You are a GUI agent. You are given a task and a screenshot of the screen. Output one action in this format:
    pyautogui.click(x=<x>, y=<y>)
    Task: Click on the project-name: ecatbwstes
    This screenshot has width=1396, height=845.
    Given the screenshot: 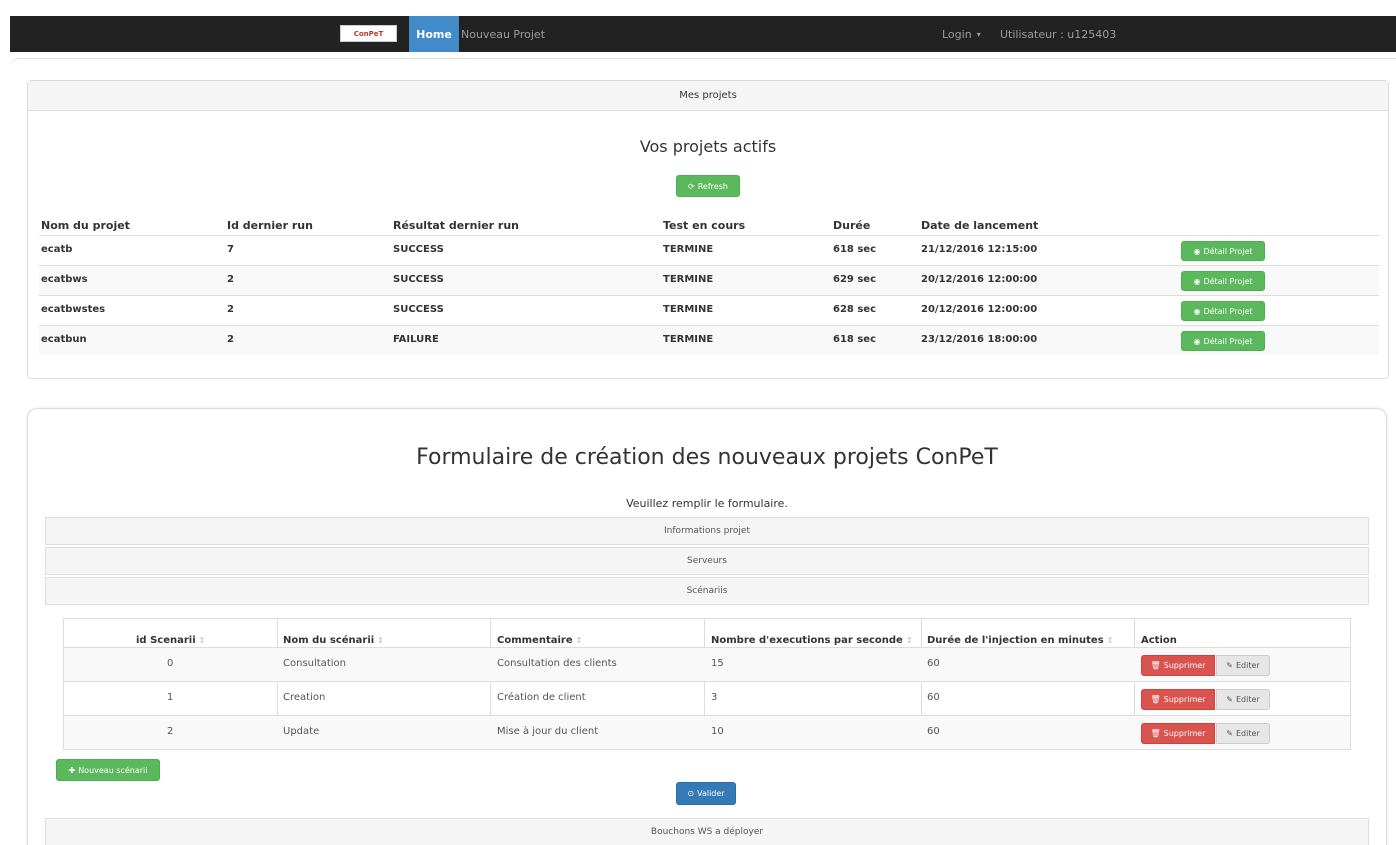 What is the action you would take?
    pyautogui.click(x=73, y=309)
    